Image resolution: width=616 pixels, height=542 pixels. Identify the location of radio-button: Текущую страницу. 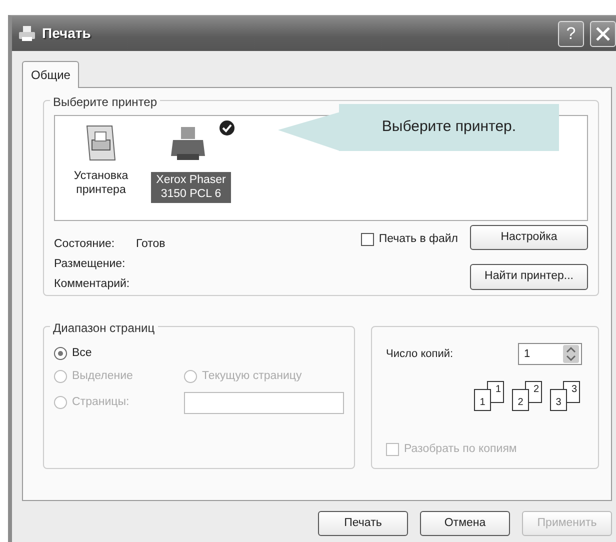
(264, 377).